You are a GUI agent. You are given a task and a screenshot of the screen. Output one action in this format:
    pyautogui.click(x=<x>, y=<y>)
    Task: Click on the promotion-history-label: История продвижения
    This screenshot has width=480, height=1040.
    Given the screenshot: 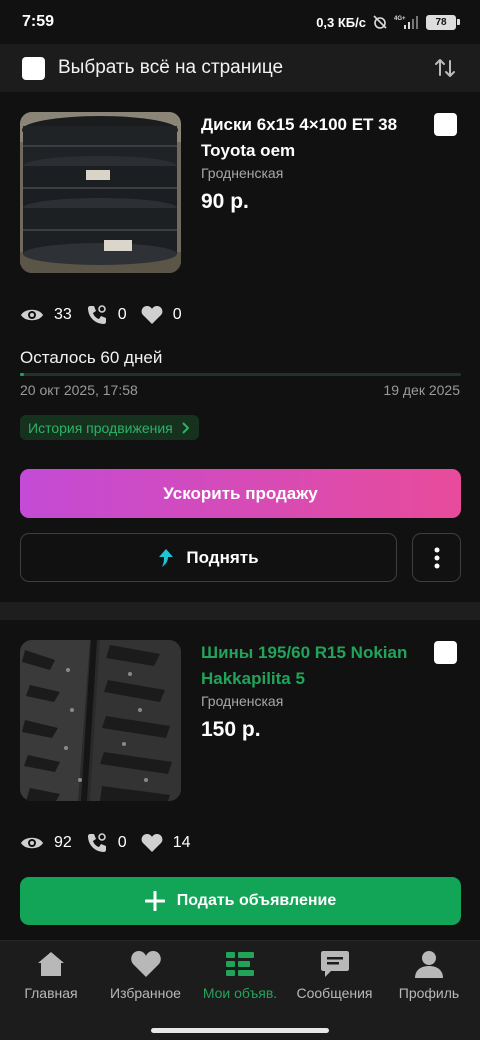 What is the action you would take?
    pyautogui.click(x=100, y=427)
    